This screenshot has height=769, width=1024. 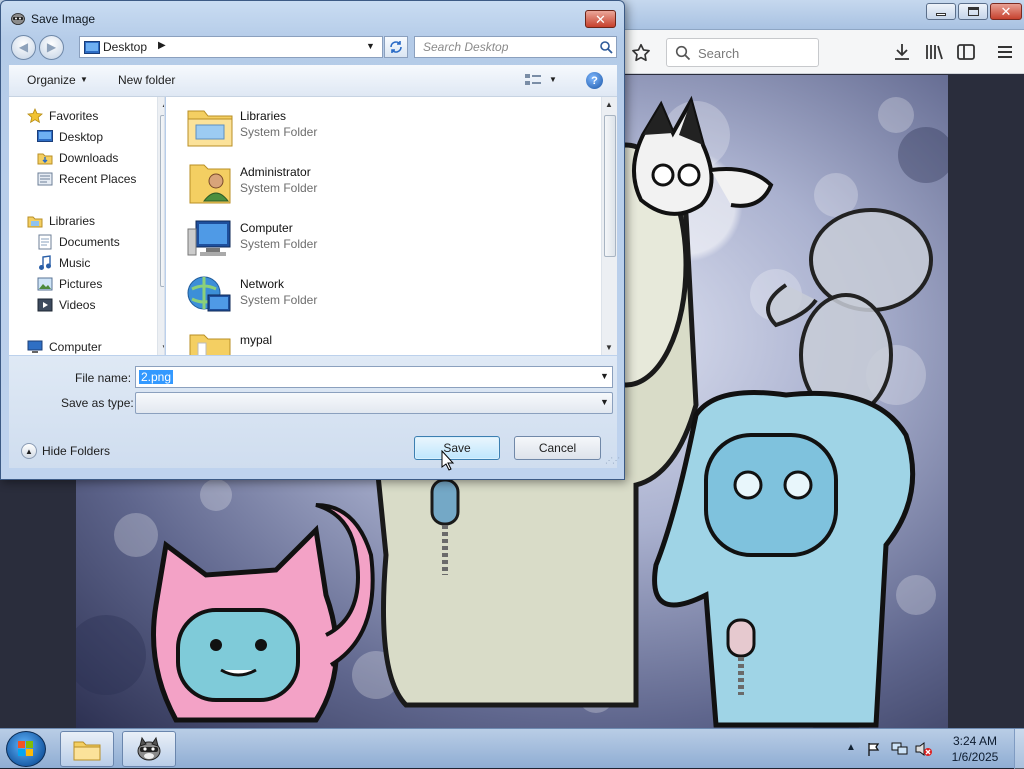 I want to click on pictures-icon, so click(x=45, y=284).